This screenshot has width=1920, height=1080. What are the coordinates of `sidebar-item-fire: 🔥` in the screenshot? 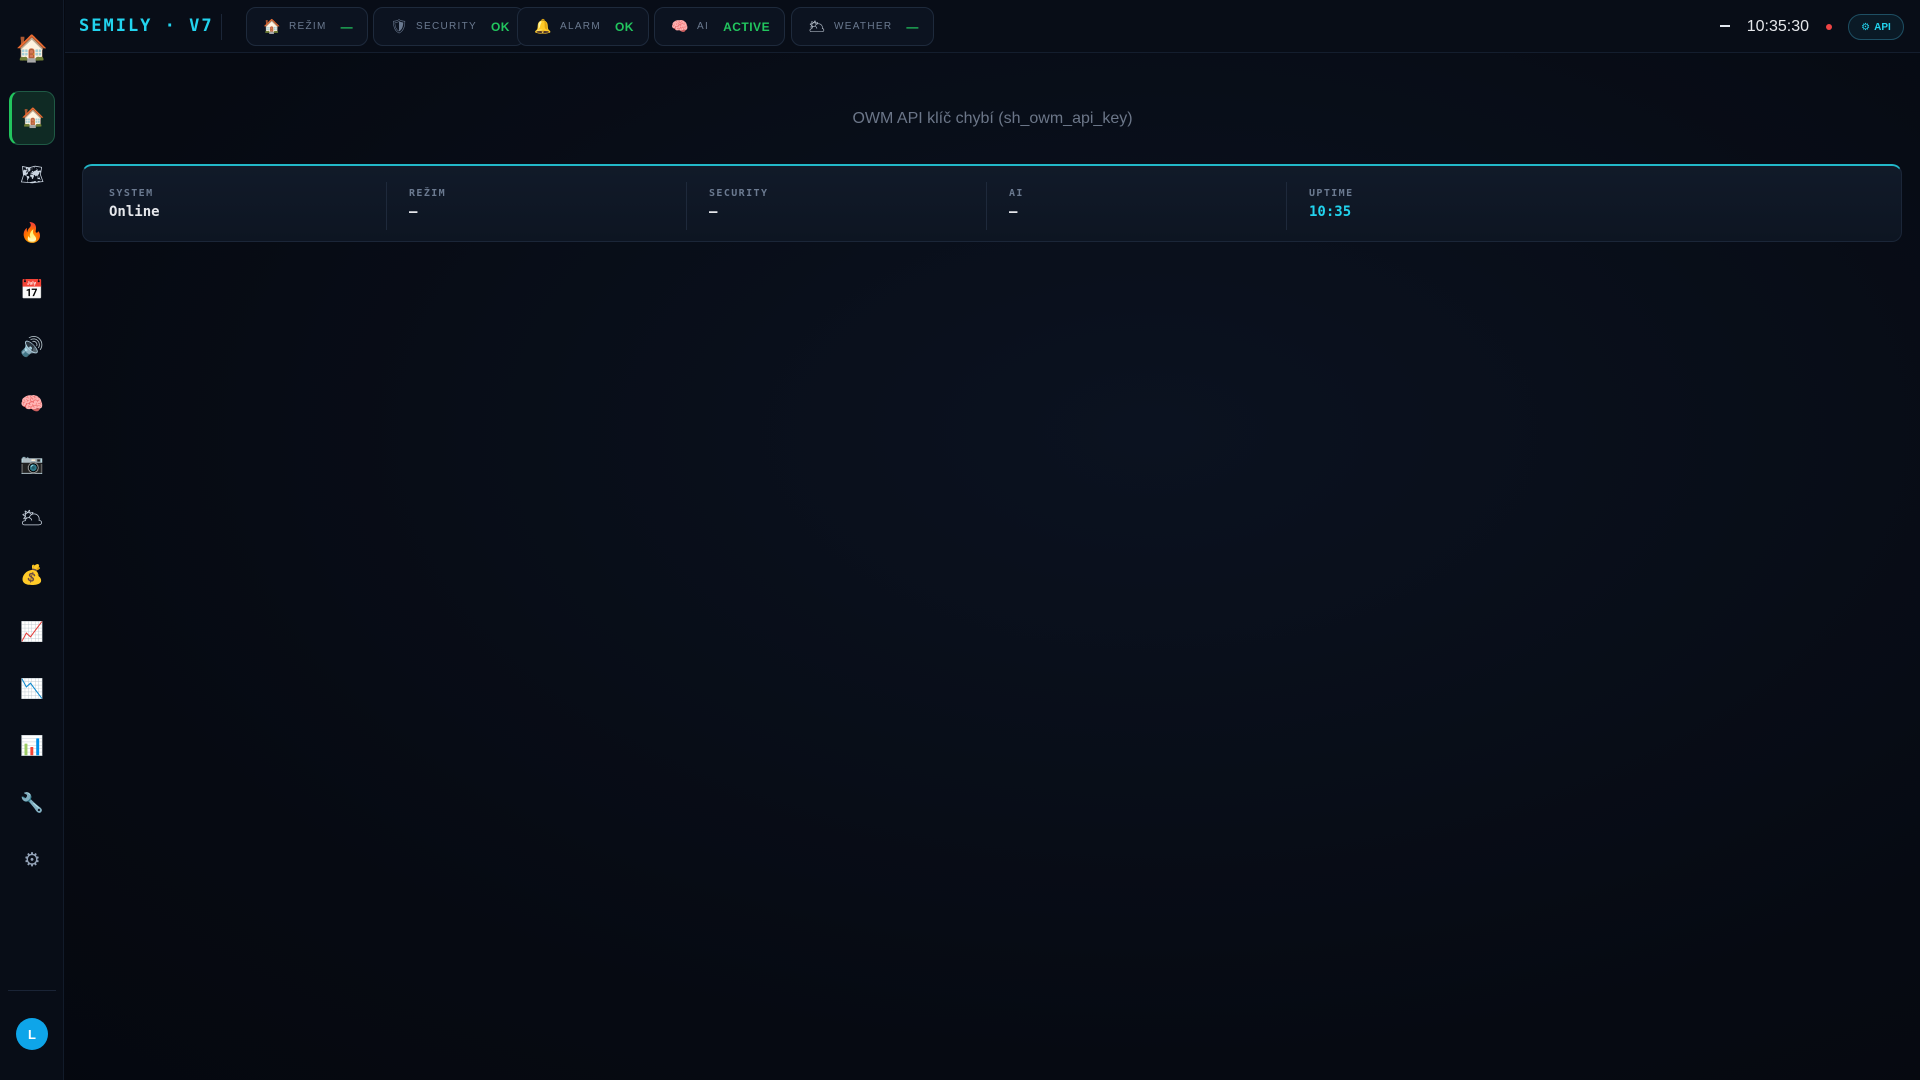 It's located at (32, 233).